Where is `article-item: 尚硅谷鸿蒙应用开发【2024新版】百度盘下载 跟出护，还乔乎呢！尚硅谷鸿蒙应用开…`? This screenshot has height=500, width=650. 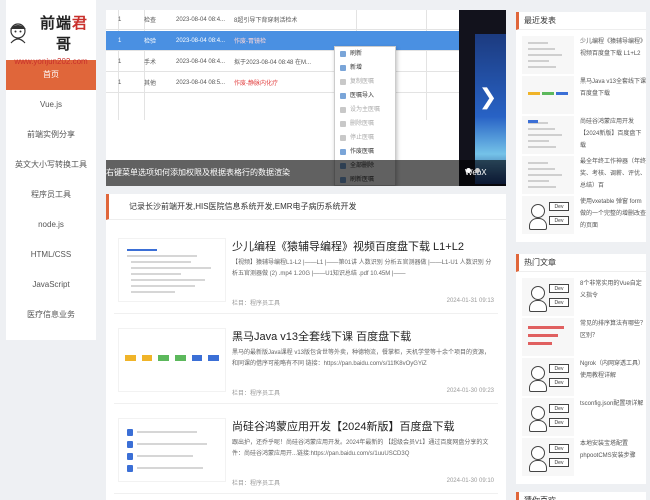 article-item: 尚硅谷鸿蒙应用开发【2024新版】百度盘下载 跟出护，还乔乎呢！尚硅谷鸿蒙应用开… is located at coordinates (306, 449).